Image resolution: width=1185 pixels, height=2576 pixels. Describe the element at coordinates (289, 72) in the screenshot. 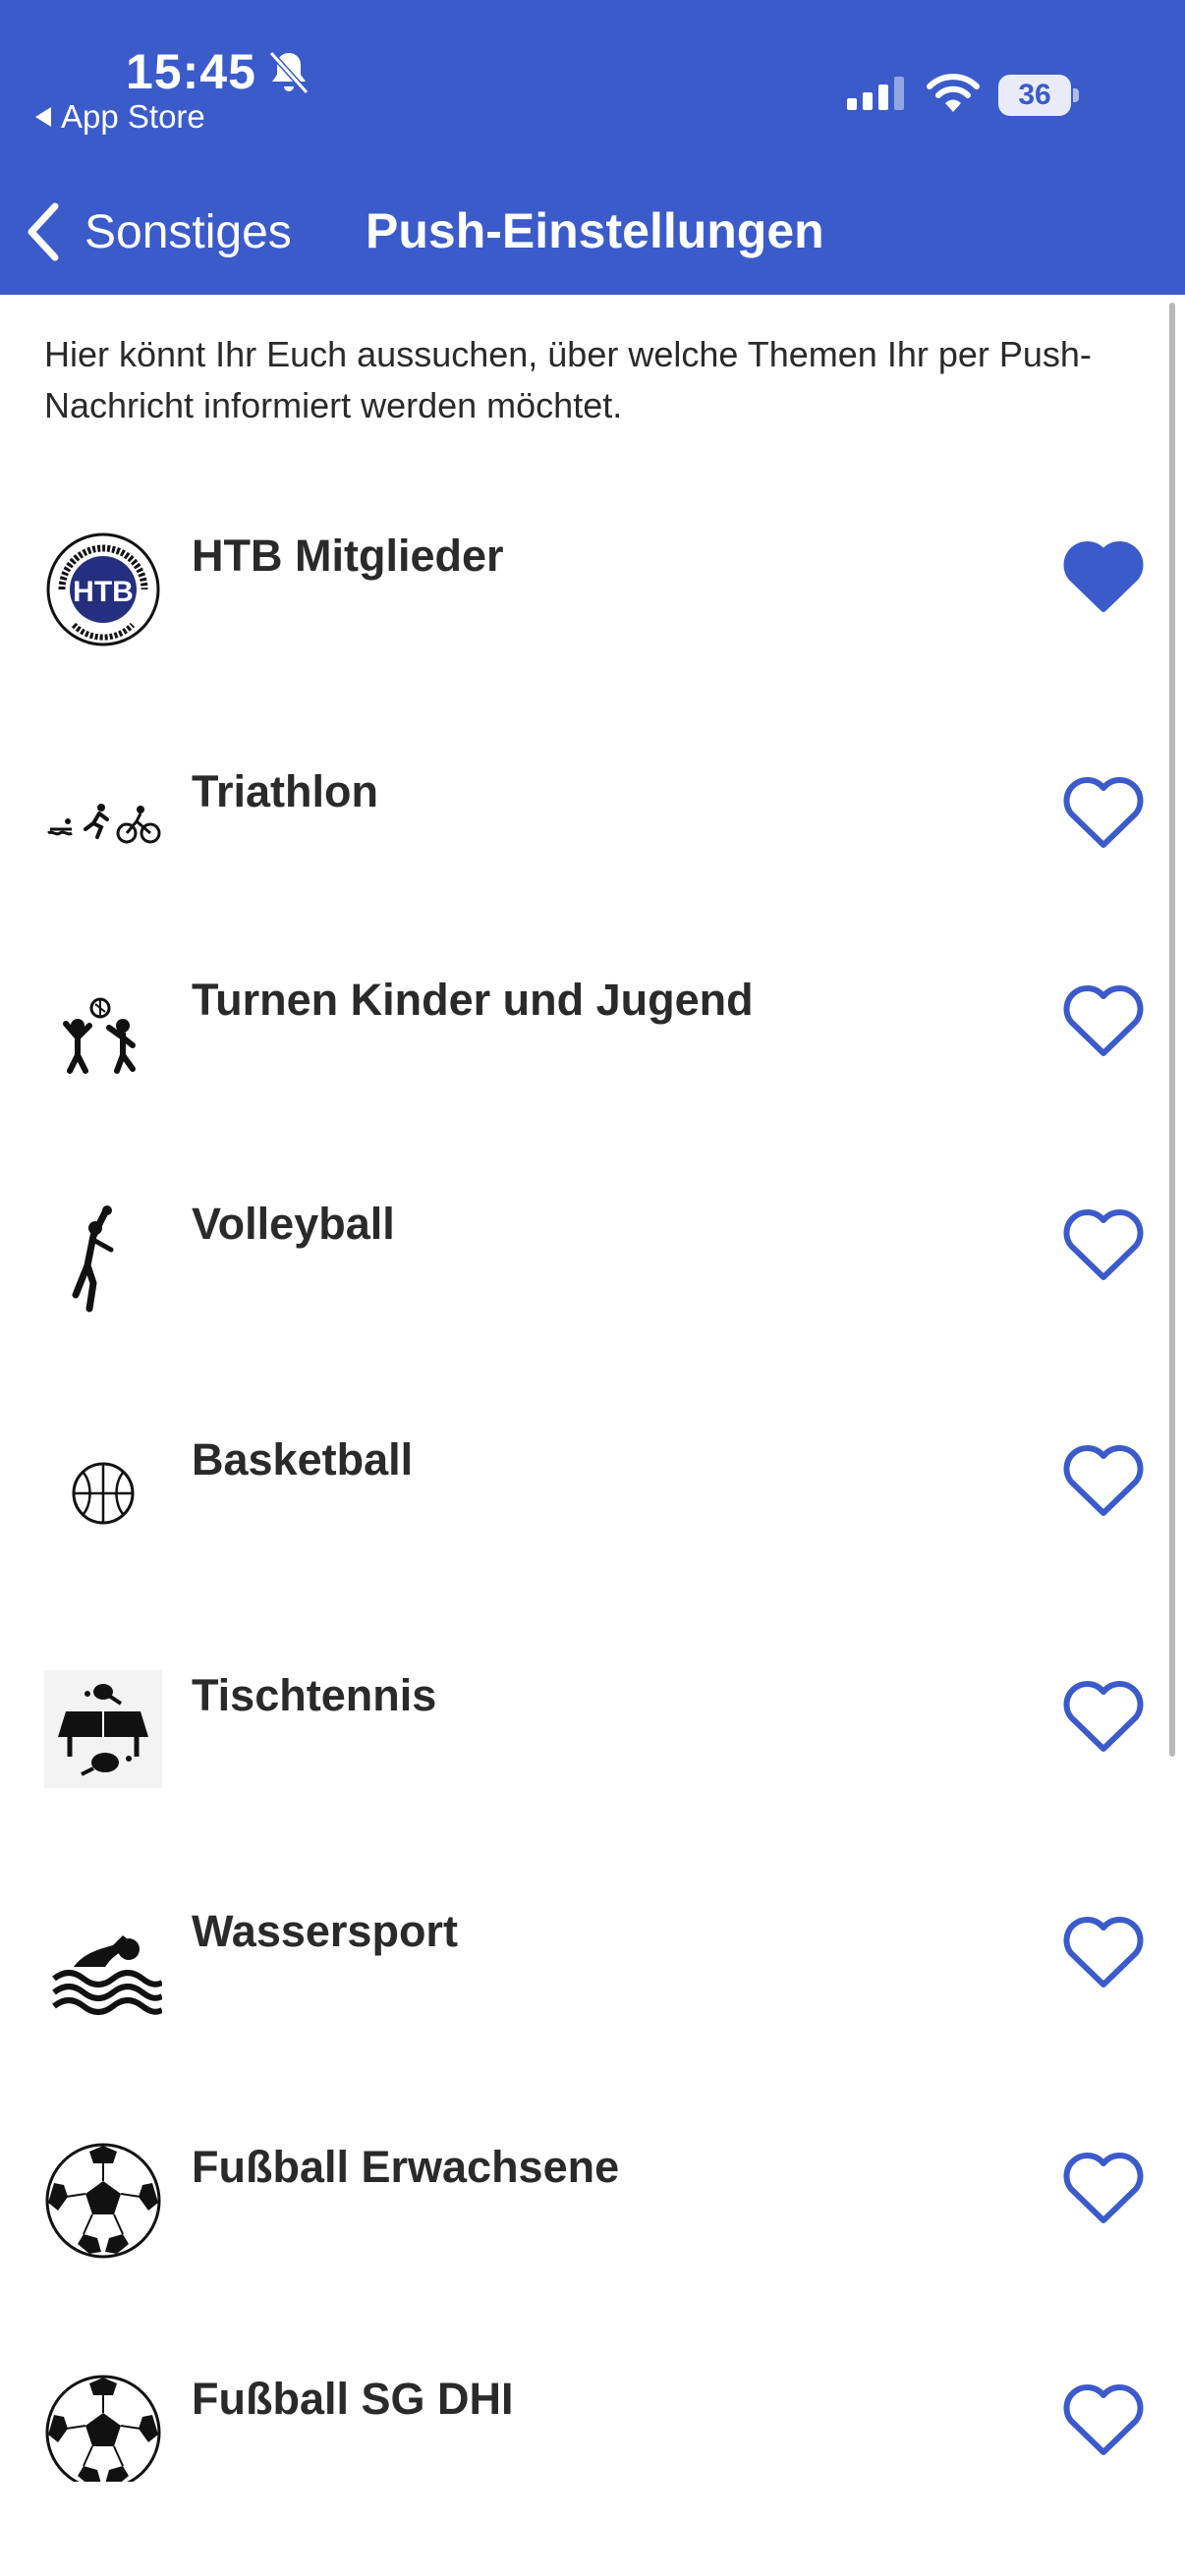

I see `bell-slash-icon` at that location.